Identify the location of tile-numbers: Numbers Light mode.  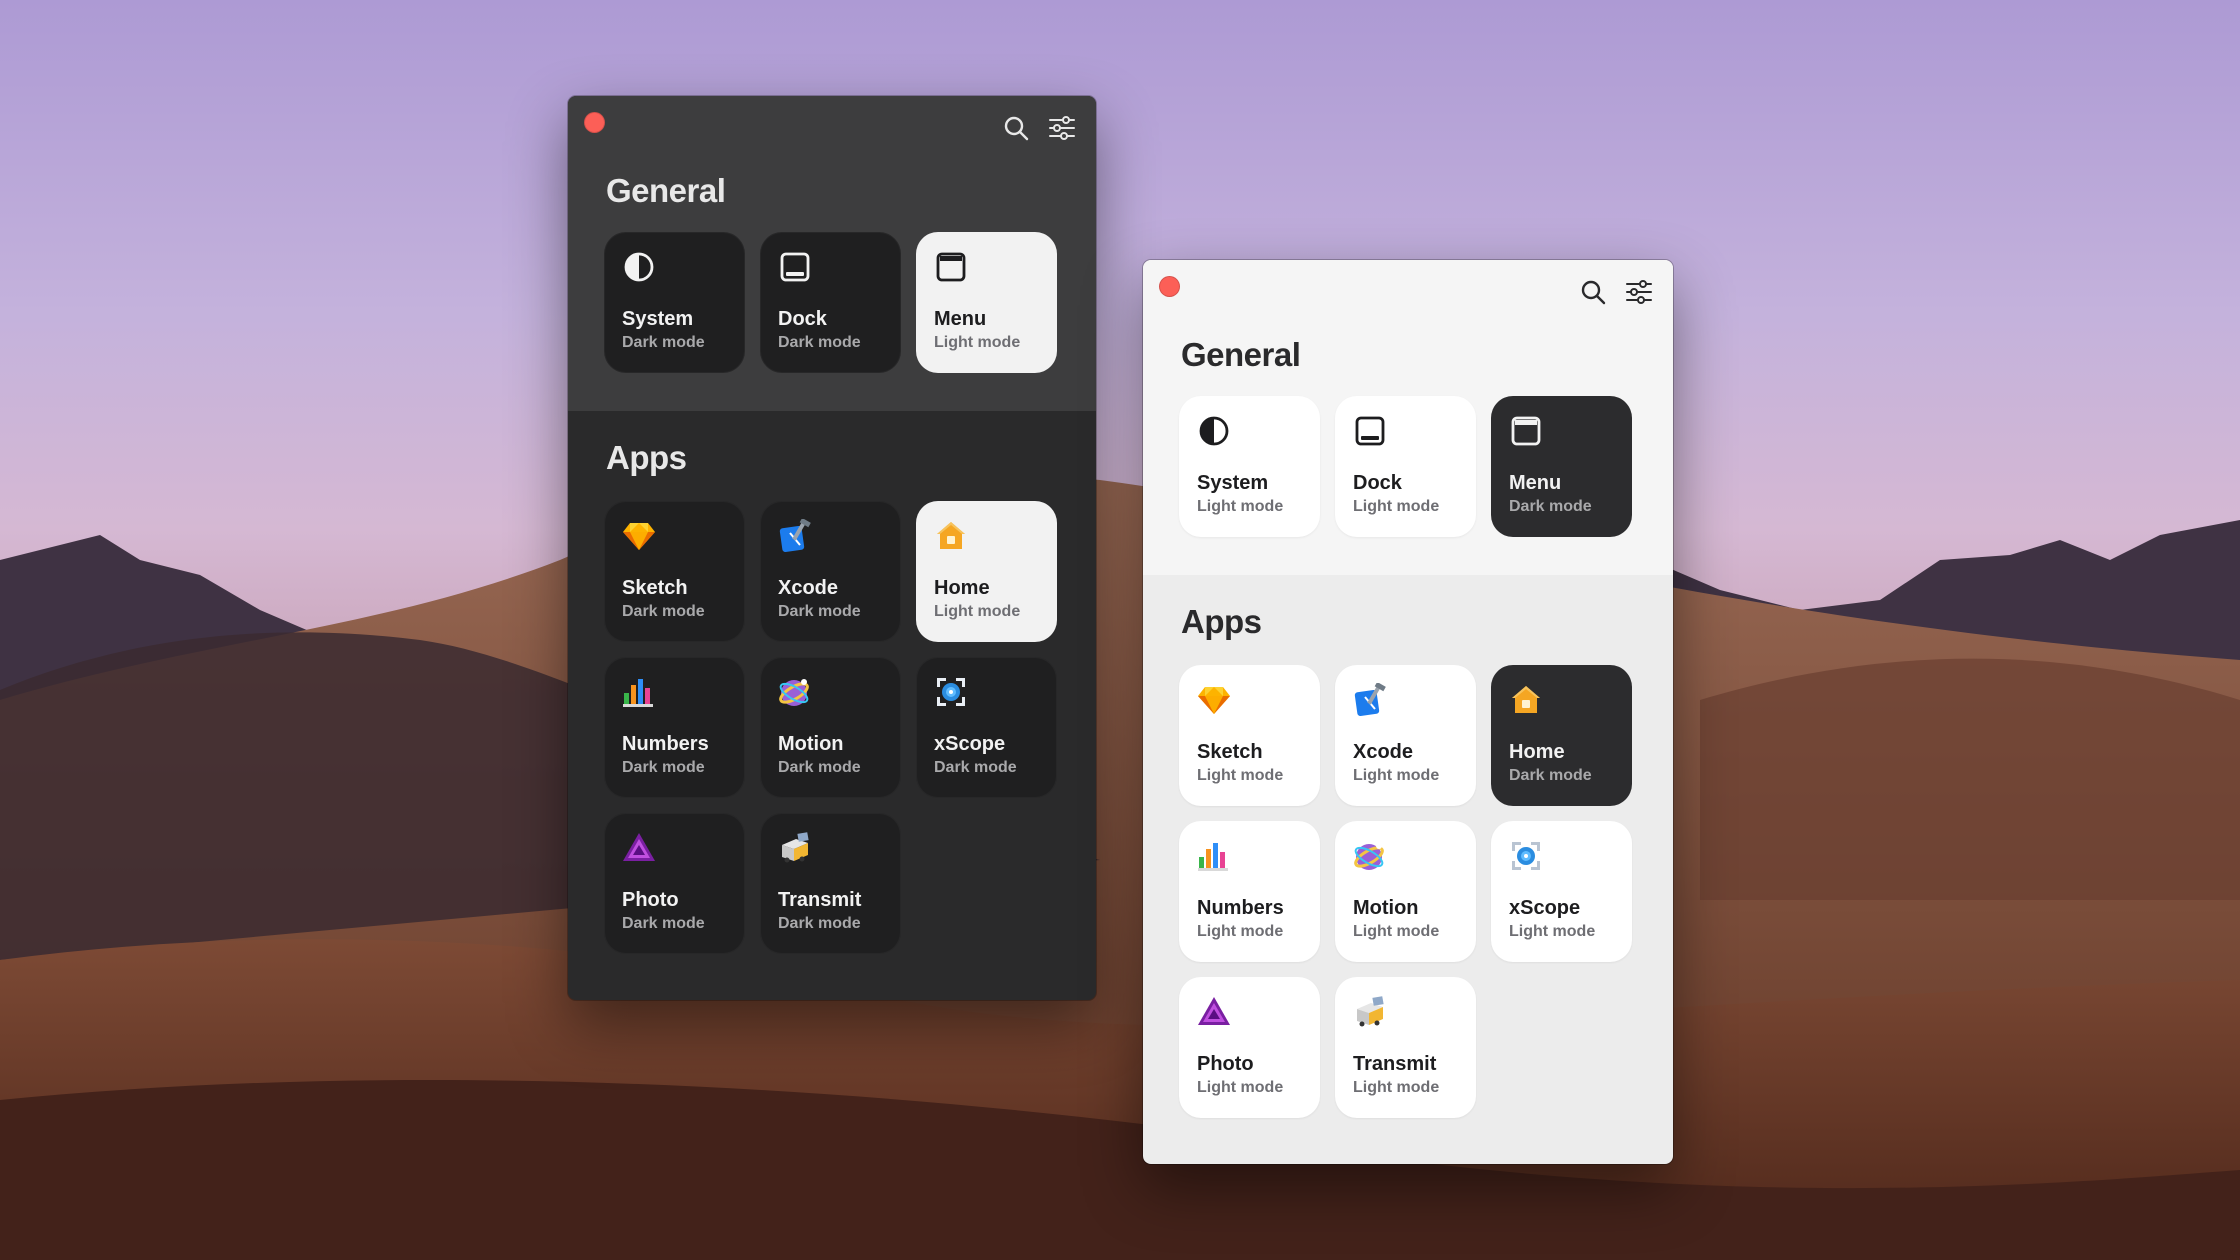
(1249, 891).